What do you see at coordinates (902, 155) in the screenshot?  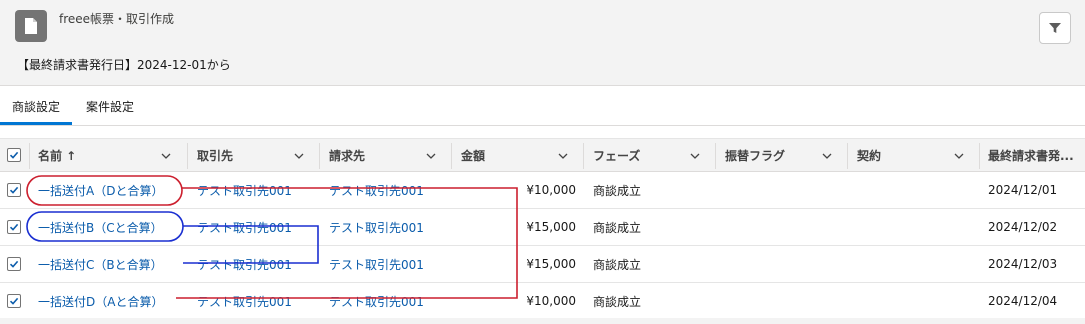 I see `column-header-contract: 契約` at bounding box center [902, 155].